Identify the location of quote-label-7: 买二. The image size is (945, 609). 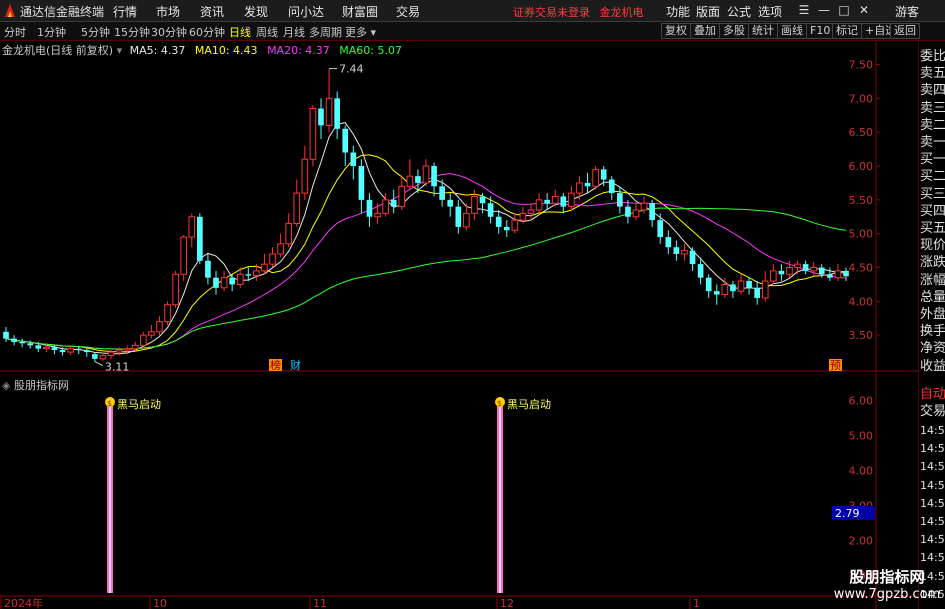
(932, 177).